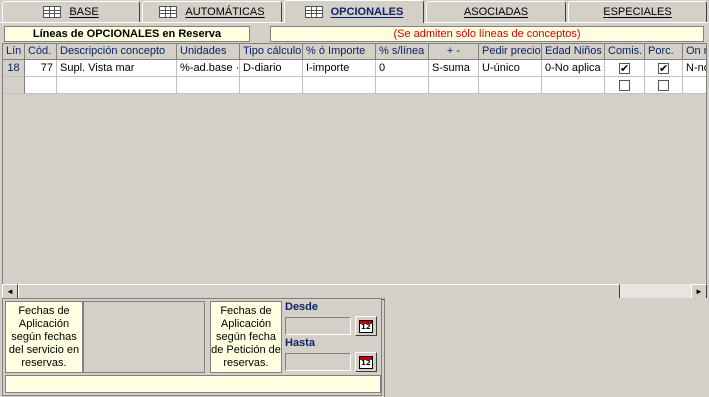  Describe the element at coordinates (339, 52) in the screenshot. I see `col-header-importe: % ó Importe` at that location.